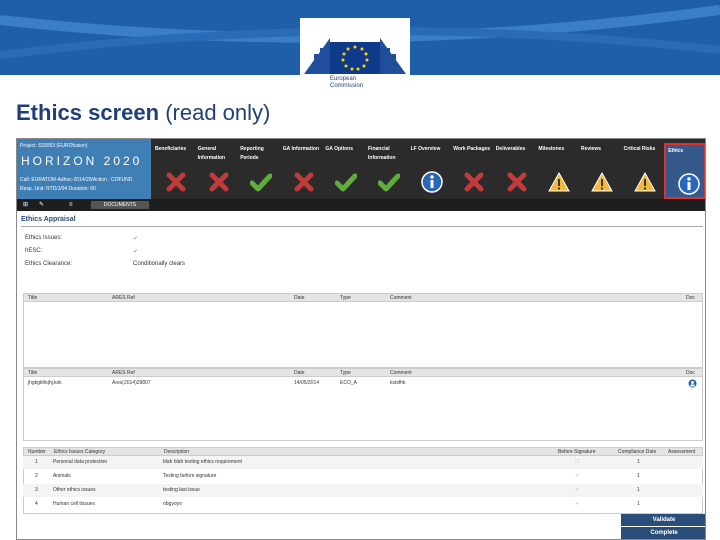 This screenshot has height=540, width=720. Describe the element at coordinates (136, 239) in the screenshot. I see `ethics-issues-checkbox: ✔` at that location.